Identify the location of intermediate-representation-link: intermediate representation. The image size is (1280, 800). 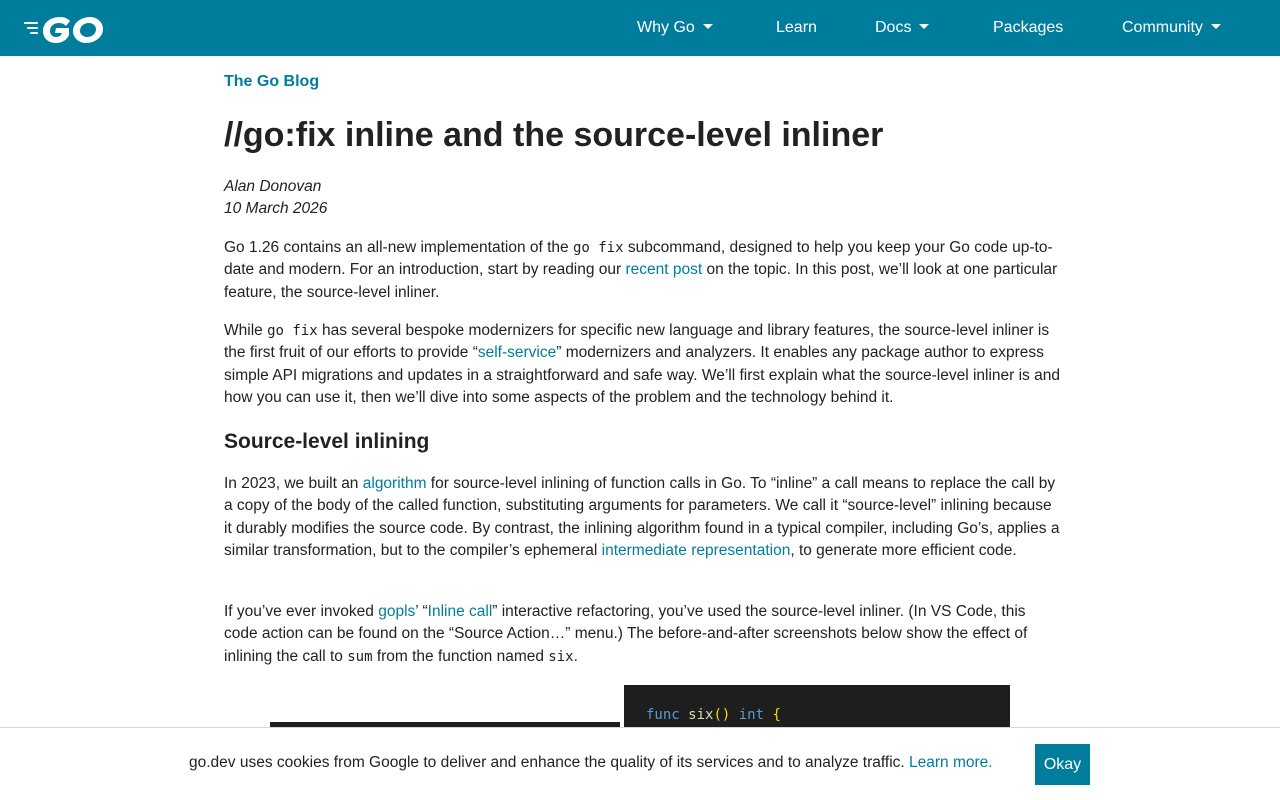
(696, 550).